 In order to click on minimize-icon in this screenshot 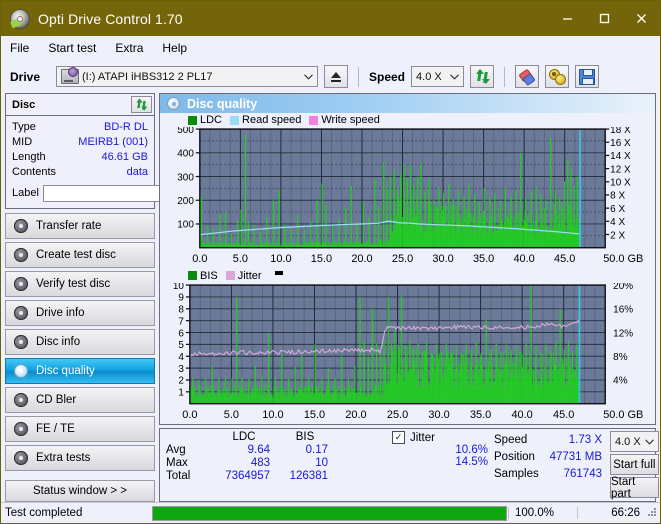, I will do `click(567, 18)`.